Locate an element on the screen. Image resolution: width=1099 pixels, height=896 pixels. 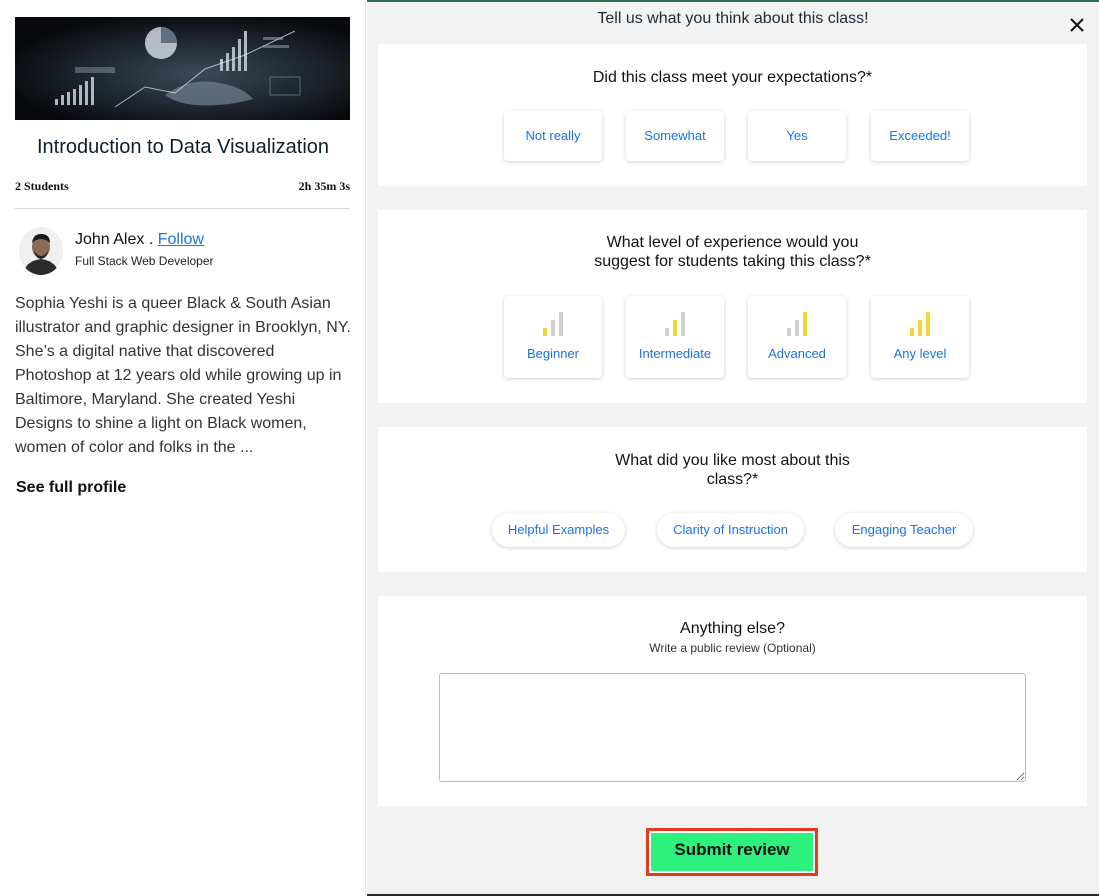
expectations-question: Did this class meet your expectations?* is located at coordinates (732, 77).